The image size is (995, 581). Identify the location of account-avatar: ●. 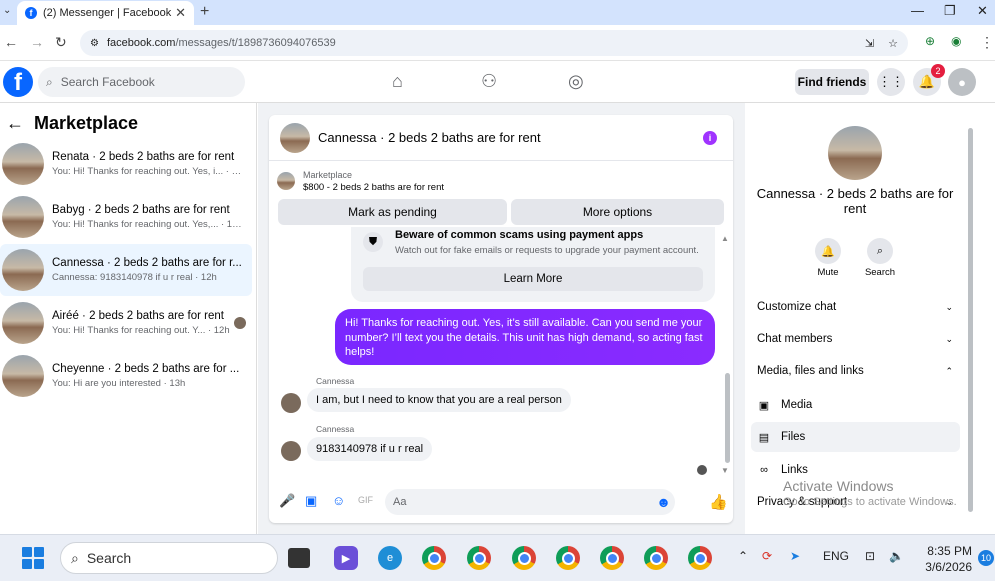
(962, 82).